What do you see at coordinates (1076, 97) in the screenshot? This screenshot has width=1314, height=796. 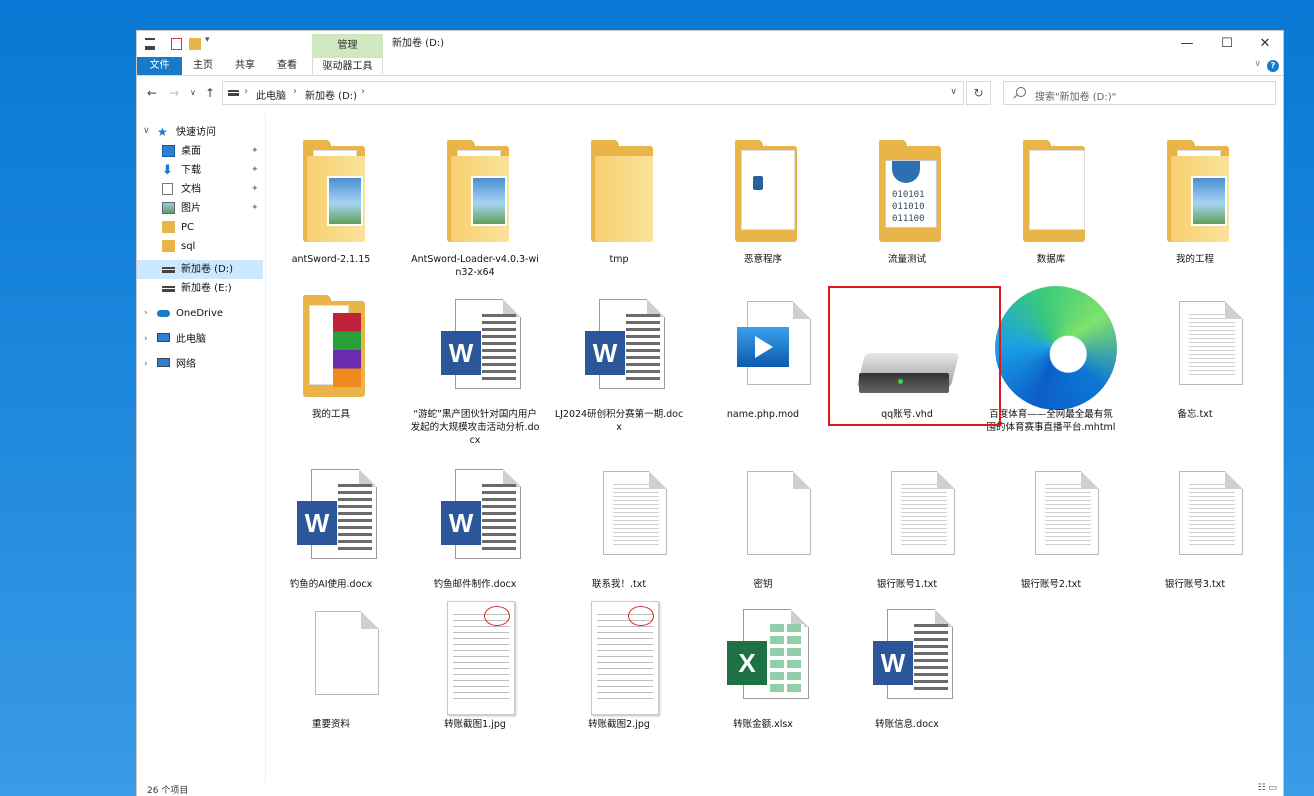 I see `search-placeholder: 搜索"新加卷 (D:)"` at bounding box center [1076, 97].